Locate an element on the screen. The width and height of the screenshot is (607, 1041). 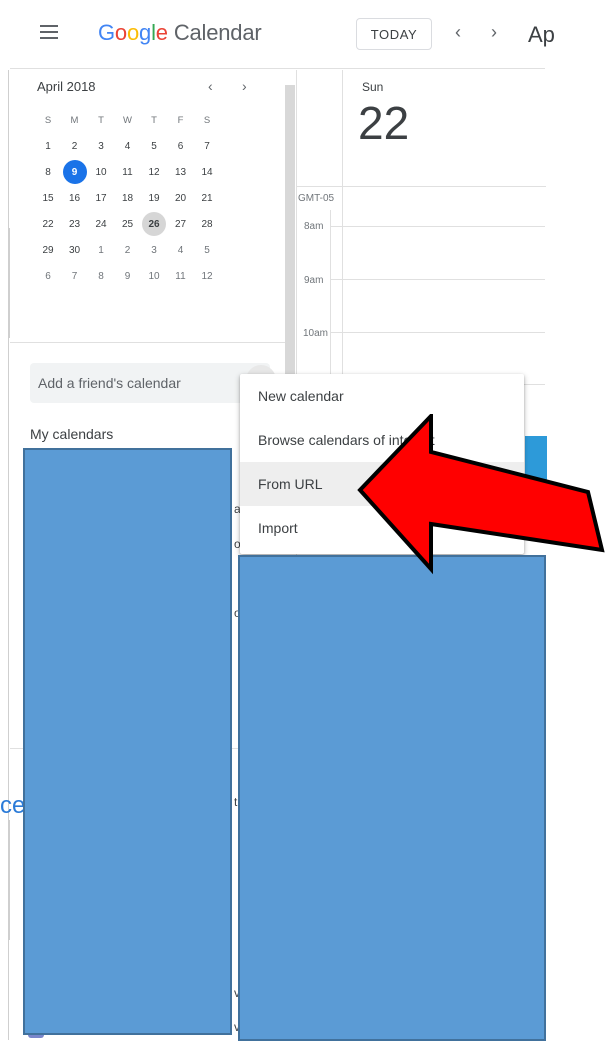
mini-calendar-day: 26 is located at coordinates (154, 224).